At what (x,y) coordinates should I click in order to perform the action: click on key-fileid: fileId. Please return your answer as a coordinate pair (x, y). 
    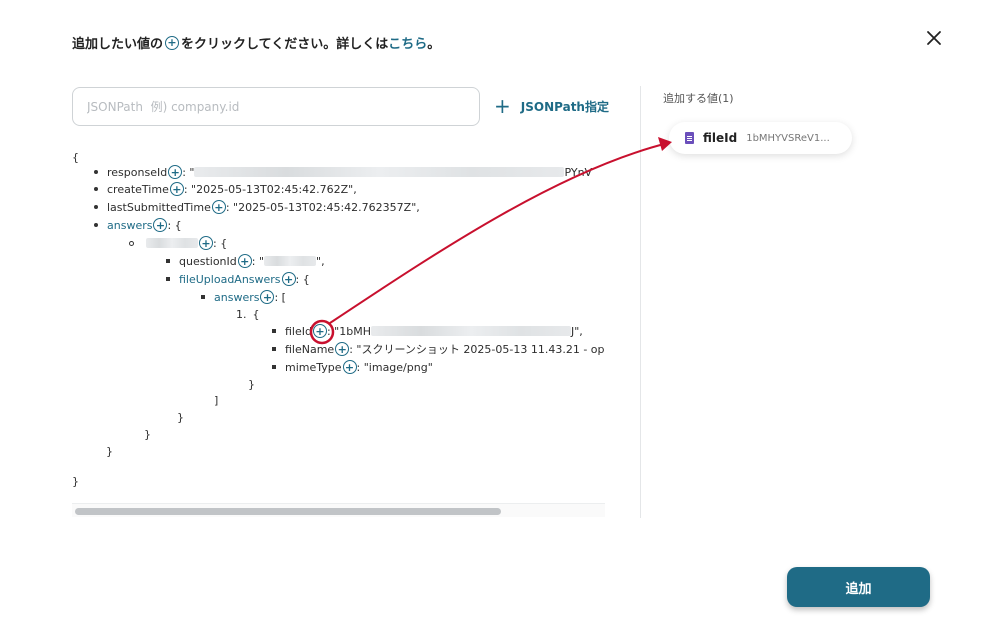
    Looking at the image, I should click on (298, 331).